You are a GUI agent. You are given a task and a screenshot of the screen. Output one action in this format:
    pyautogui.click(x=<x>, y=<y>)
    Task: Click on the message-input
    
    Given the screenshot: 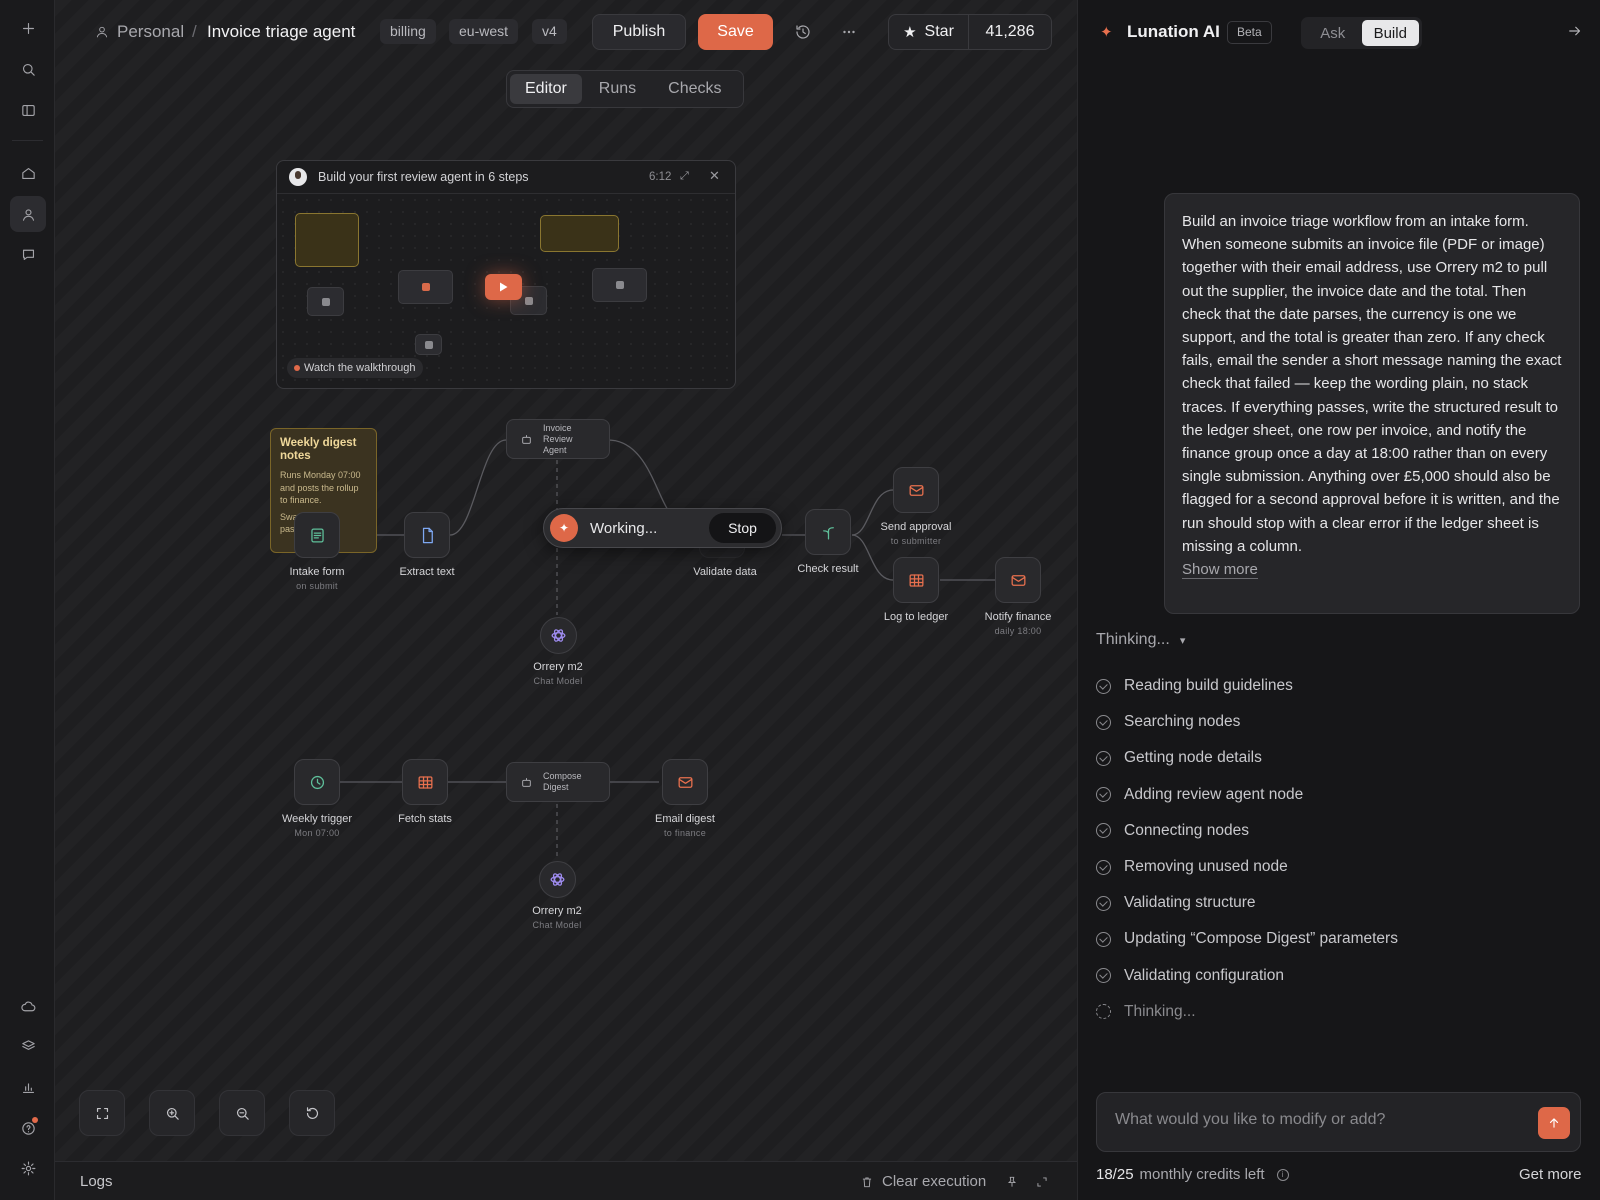 What is the action you would take?
    pyautogui.click(x=1325, y=1120)
    